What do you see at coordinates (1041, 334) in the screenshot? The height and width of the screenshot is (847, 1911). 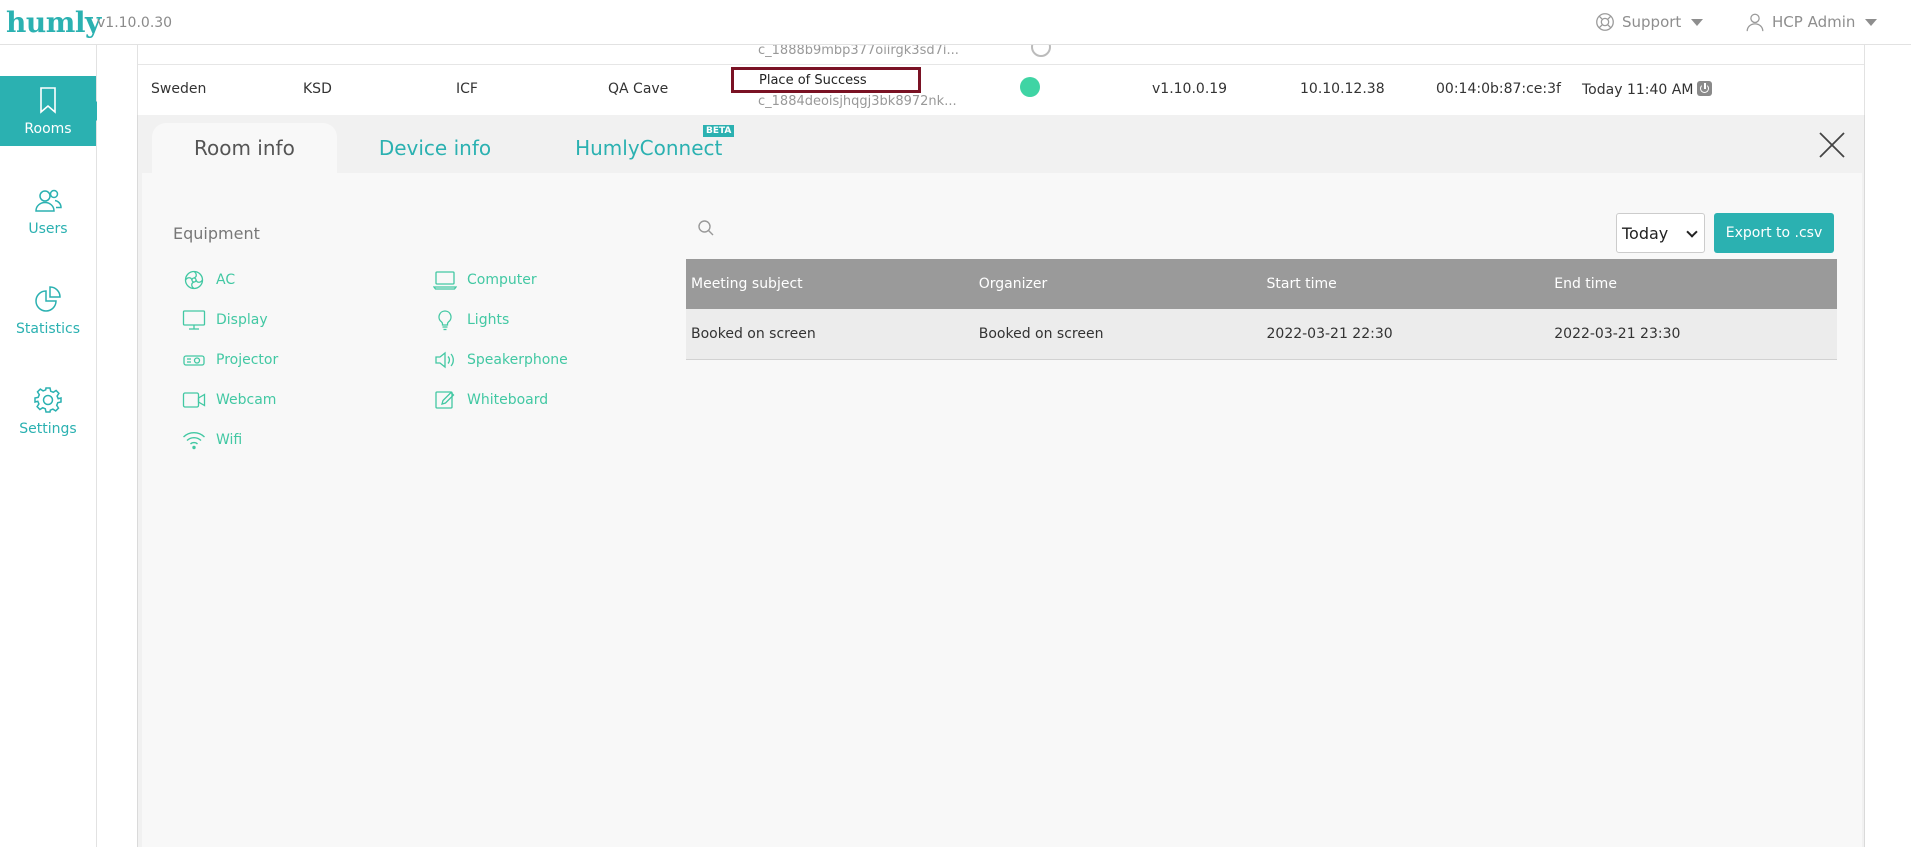 I see `organizer-cell: Booked on screen` at bounding box center [1041, 334].